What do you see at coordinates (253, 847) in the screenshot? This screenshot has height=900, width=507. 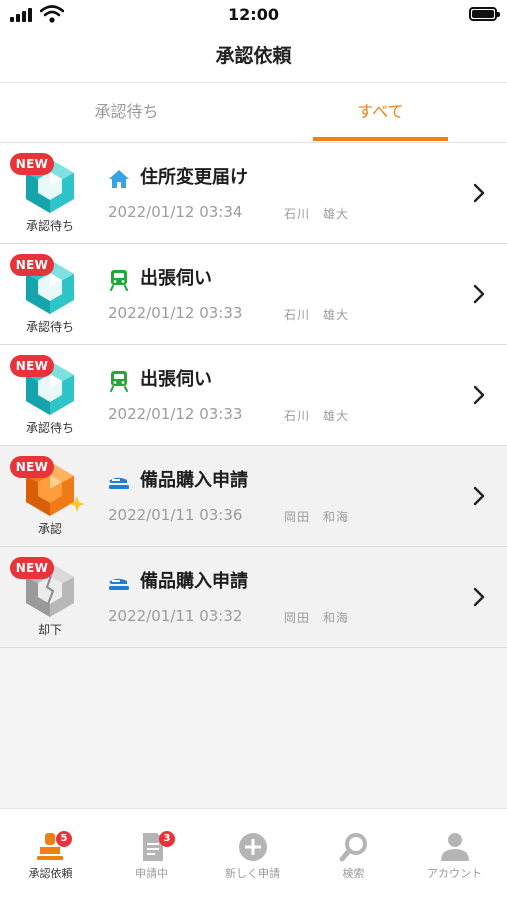 I see `plus-circle-icon` at bounding box center [253, 847].